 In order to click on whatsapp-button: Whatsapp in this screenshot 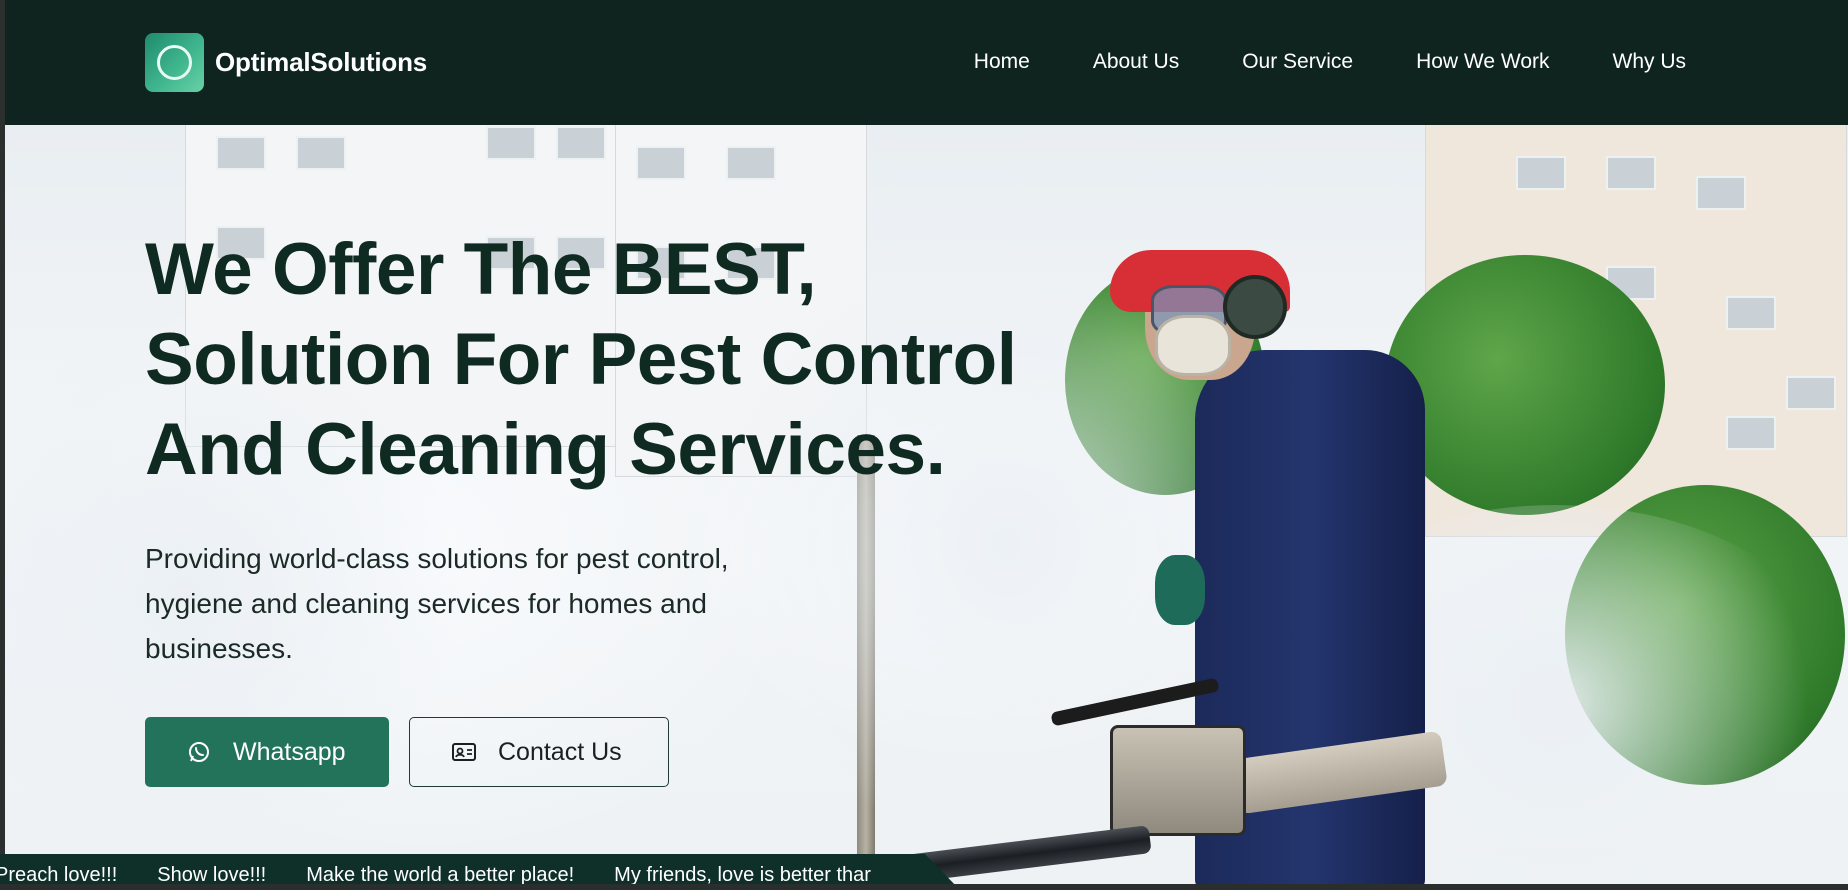, I will do `click(267, 752)`.